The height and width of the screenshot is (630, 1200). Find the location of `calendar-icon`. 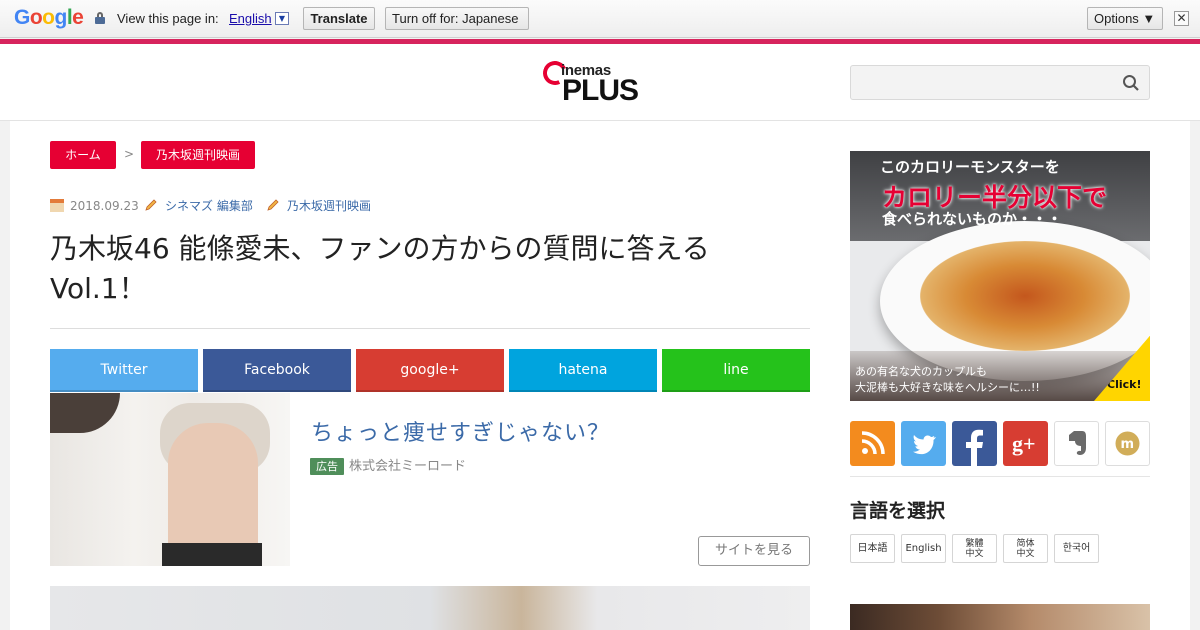

calendar-icon is located at coordinates (57, 205).